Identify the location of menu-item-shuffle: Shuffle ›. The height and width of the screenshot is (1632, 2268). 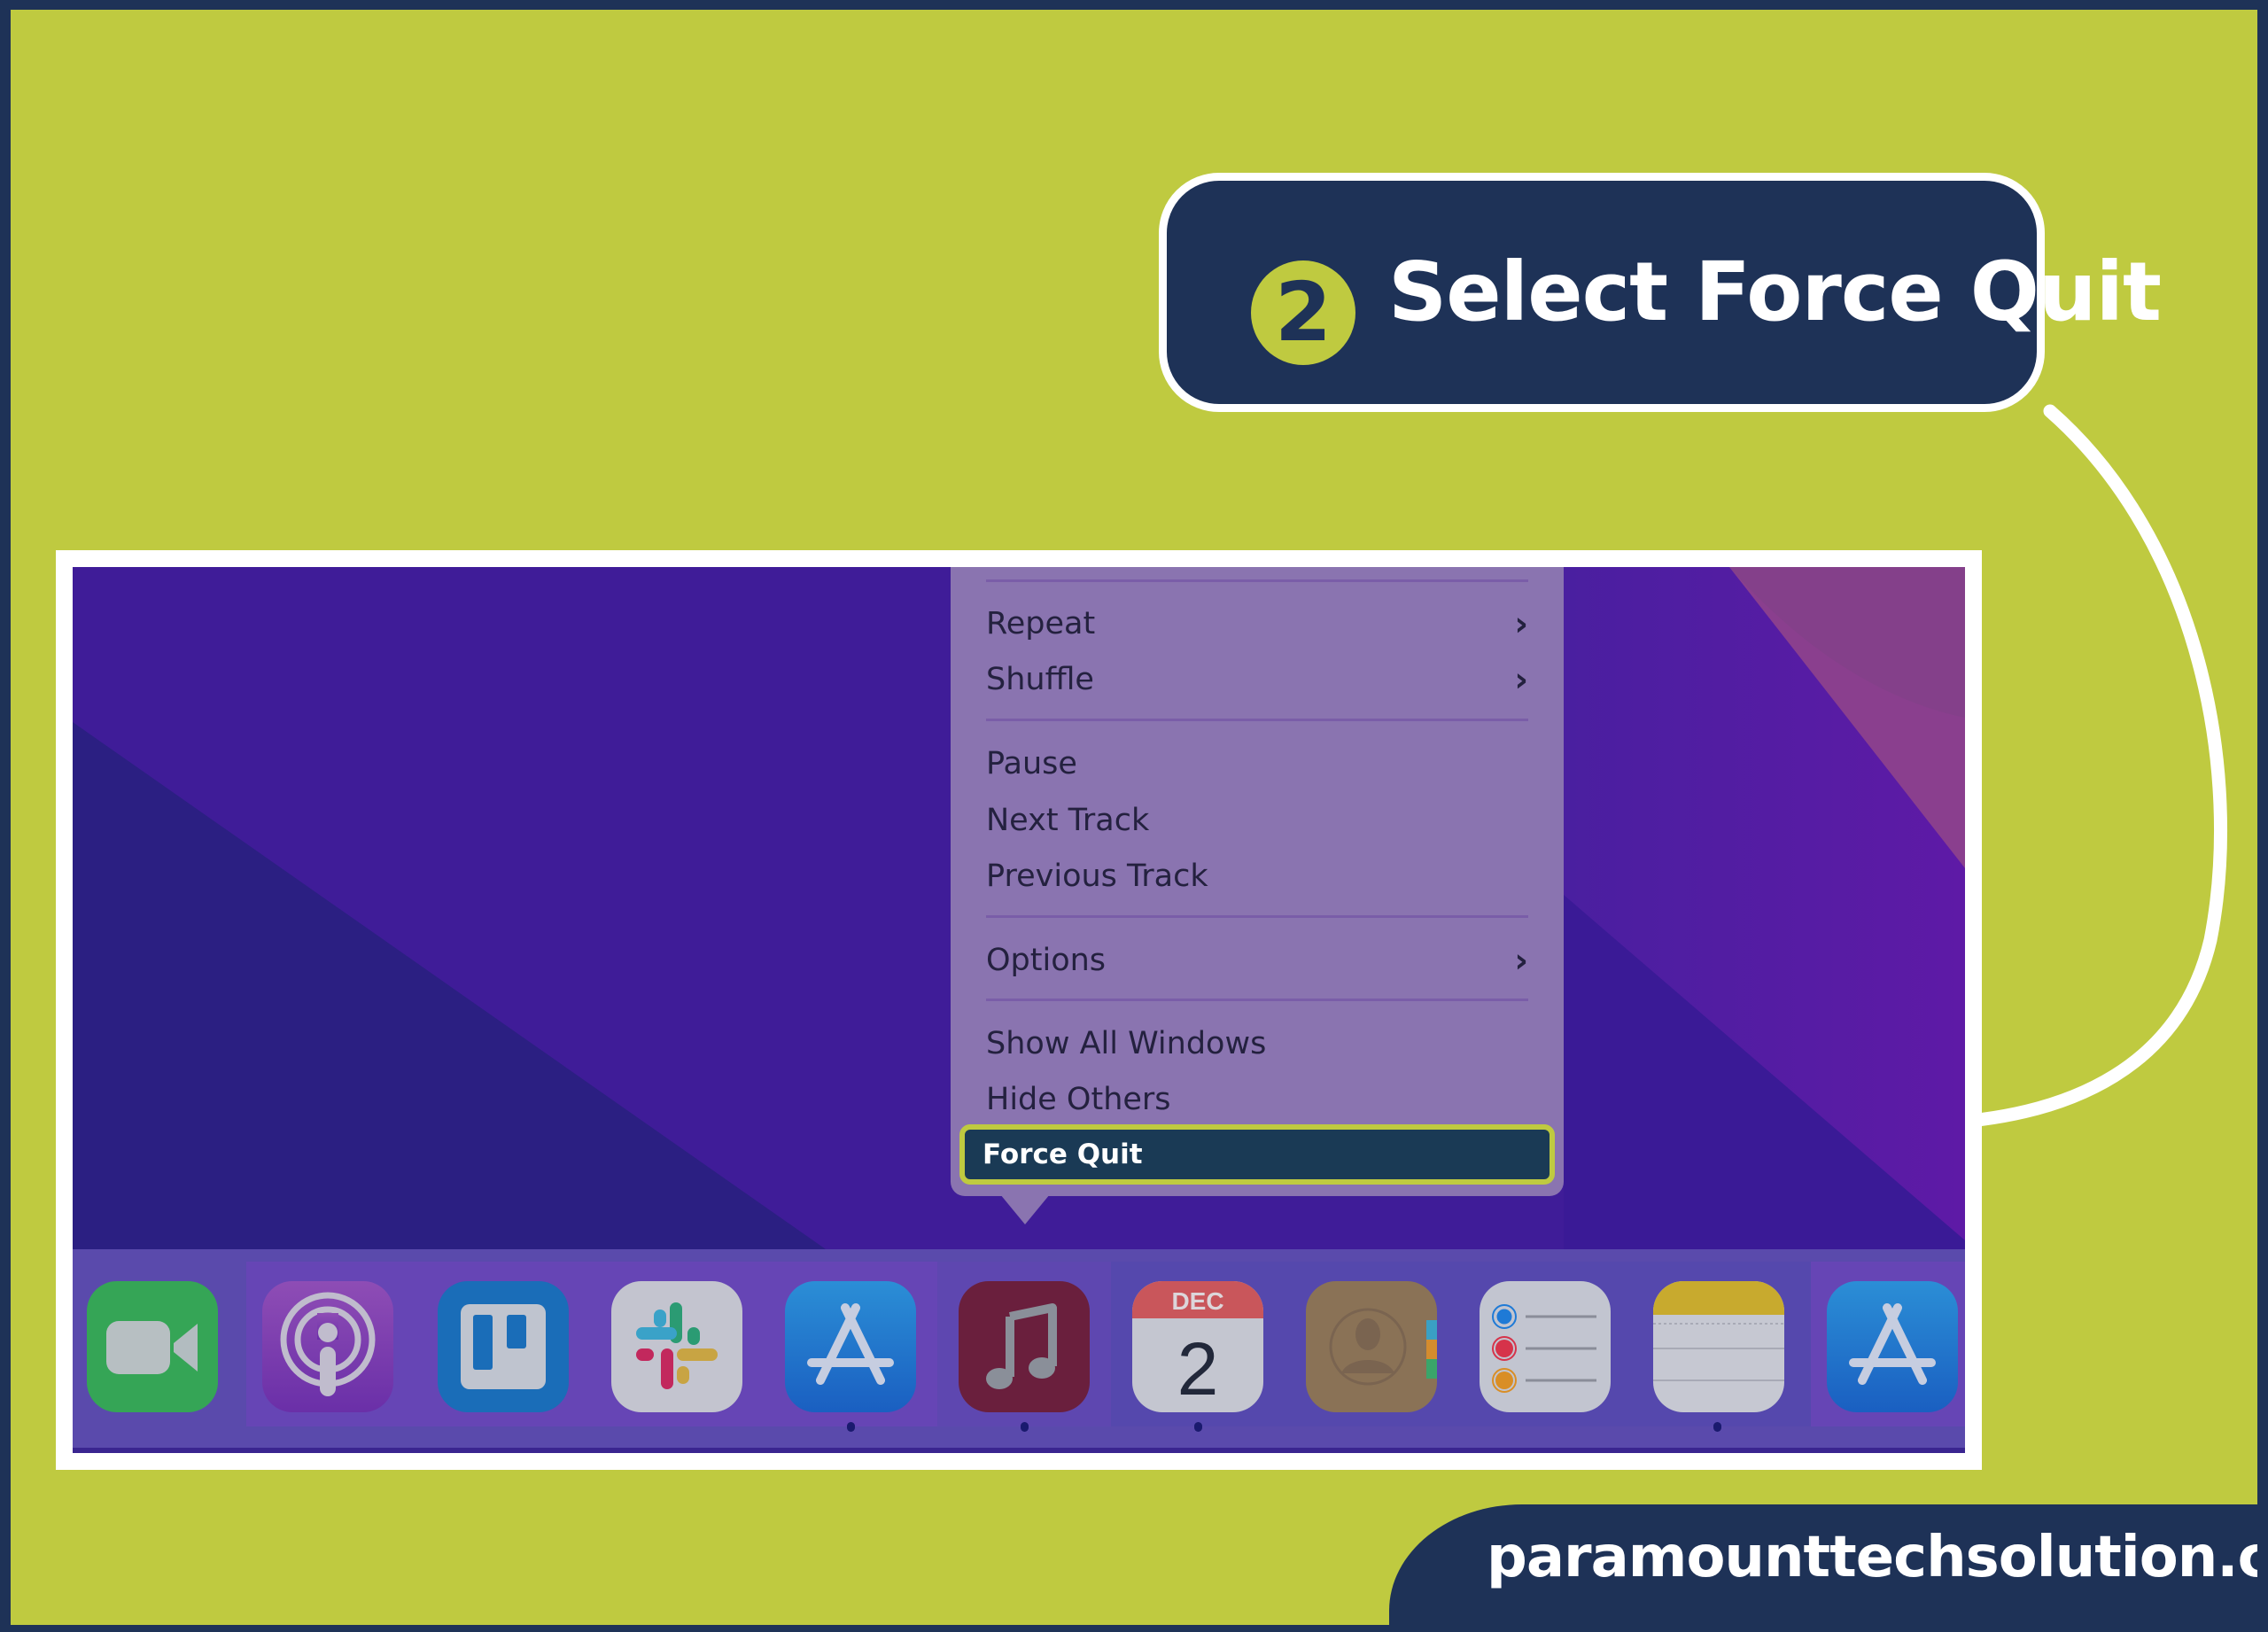
(1257, 679).